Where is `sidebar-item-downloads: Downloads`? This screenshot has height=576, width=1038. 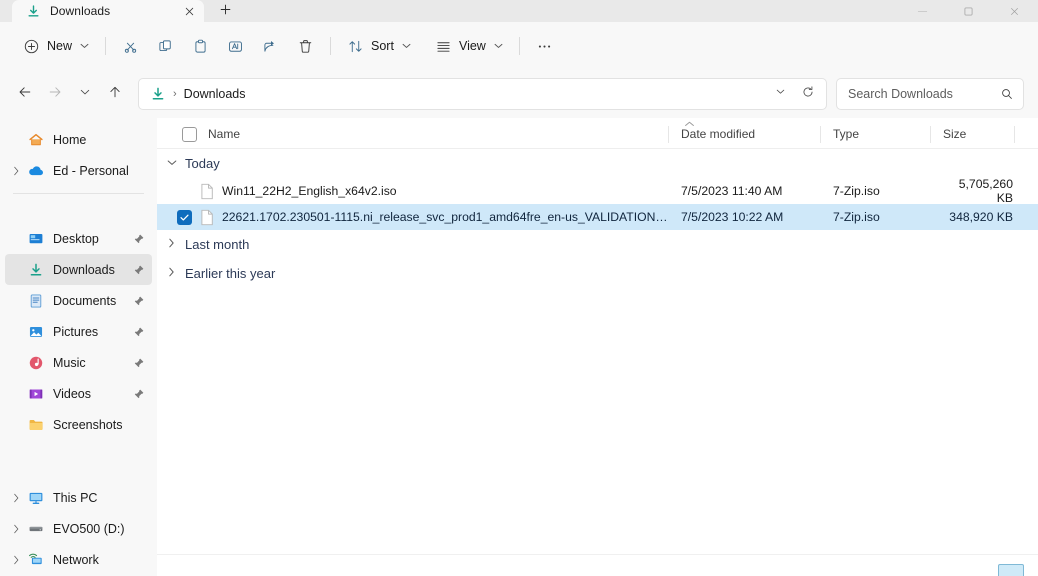 sidebar-item-downloads: Downloads is located at coordinates (78, 269).